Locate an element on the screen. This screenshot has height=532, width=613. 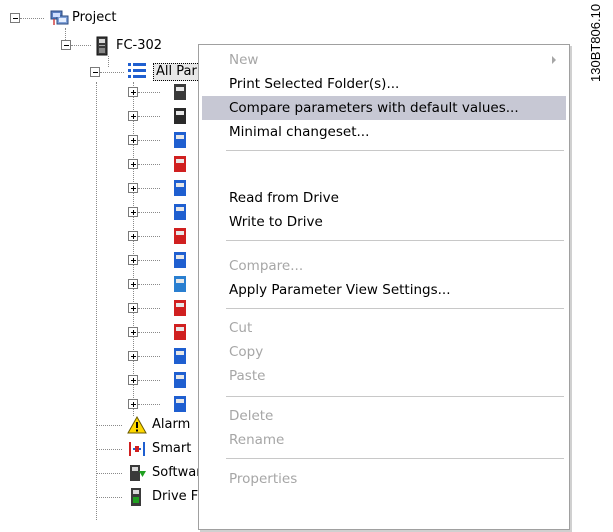
menu-item-cut: Cut is located at coordinates (384, 328).